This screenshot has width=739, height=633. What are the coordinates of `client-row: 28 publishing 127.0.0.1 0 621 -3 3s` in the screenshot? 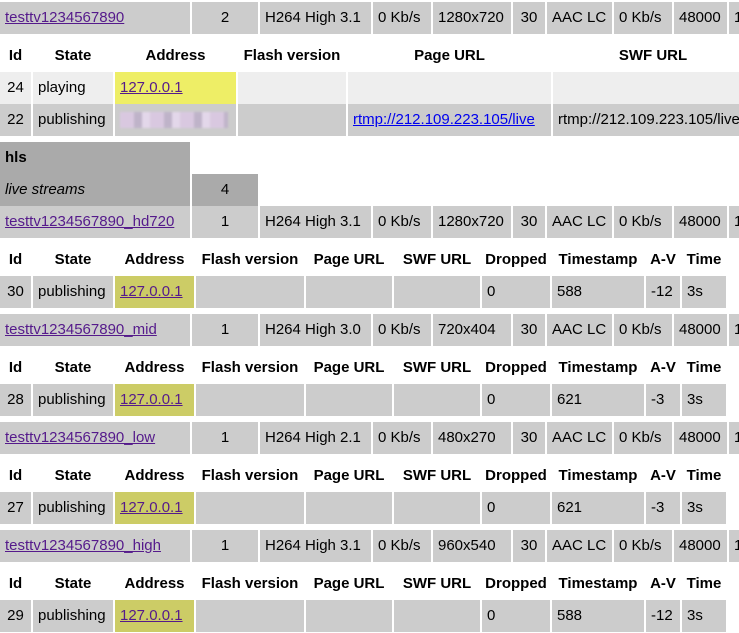 It's located at (364, 400).